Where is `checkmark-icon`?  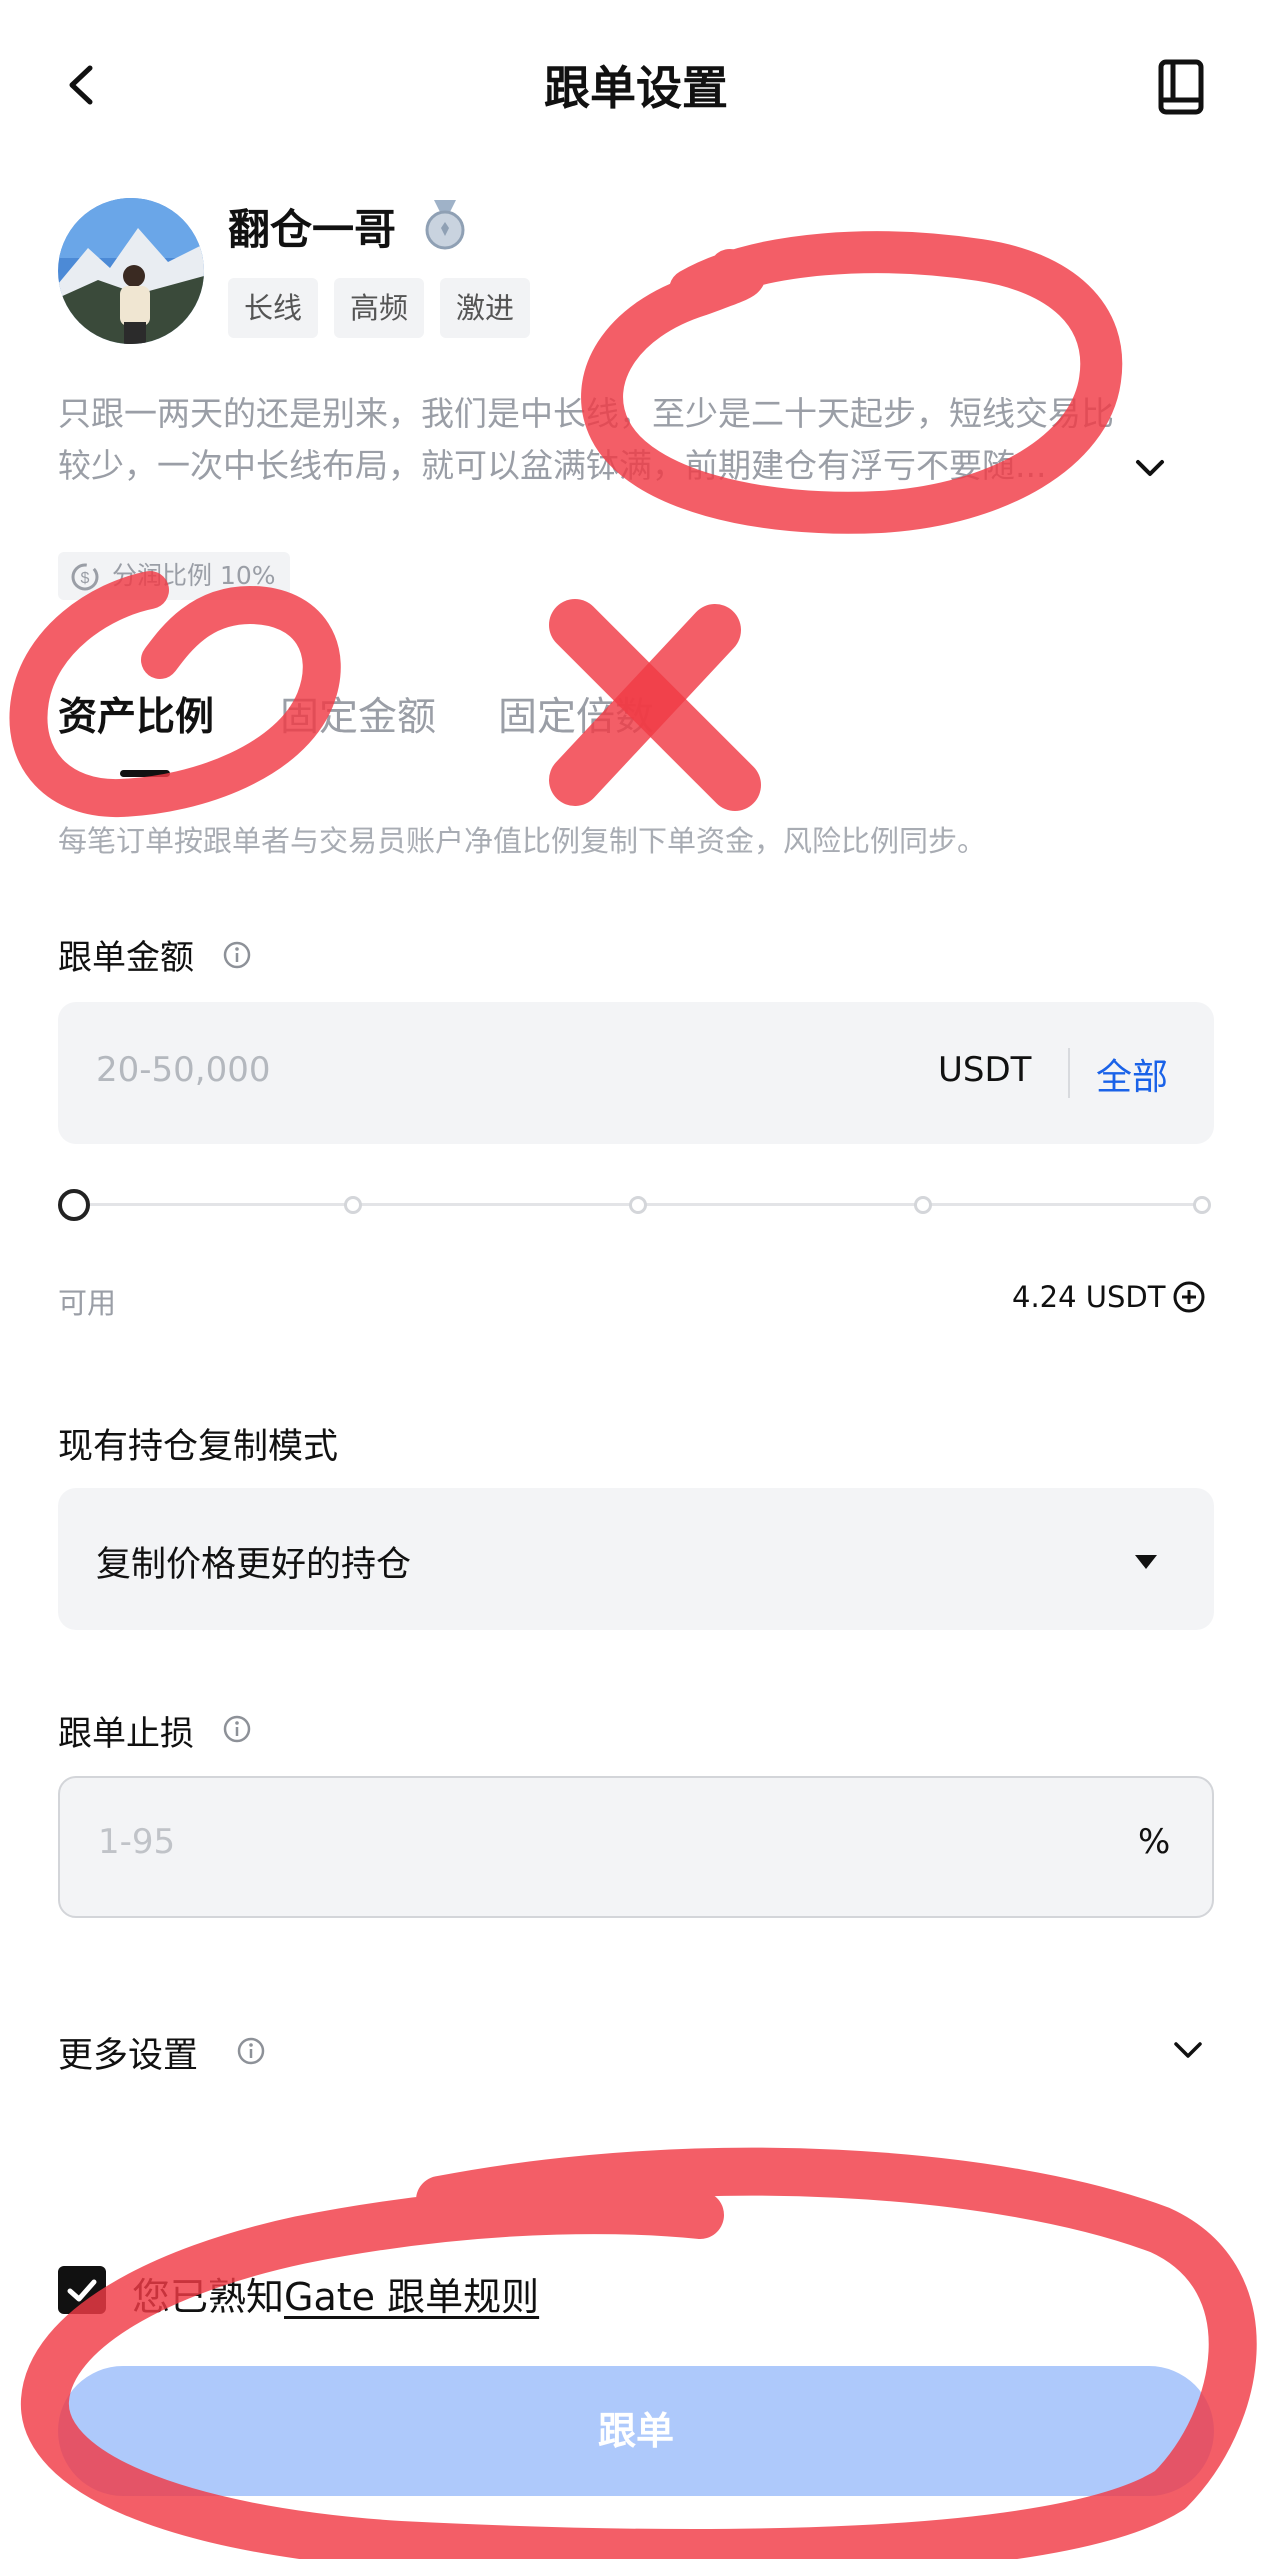 checkmark-icon is located at coordinates (82, 2290).